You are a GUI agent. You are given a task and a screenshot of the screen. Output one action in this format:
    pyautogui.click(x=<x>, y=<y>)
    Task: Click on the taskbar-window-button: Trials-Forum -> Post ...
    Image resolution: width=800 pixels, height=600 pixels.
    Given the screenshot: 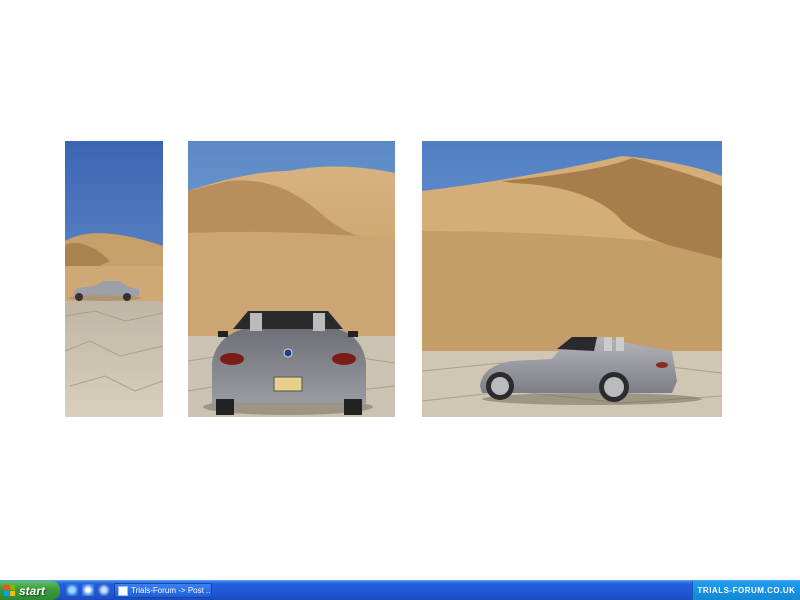 What is the action you would take?
    pyautogui.click(x=163, y=590)
    